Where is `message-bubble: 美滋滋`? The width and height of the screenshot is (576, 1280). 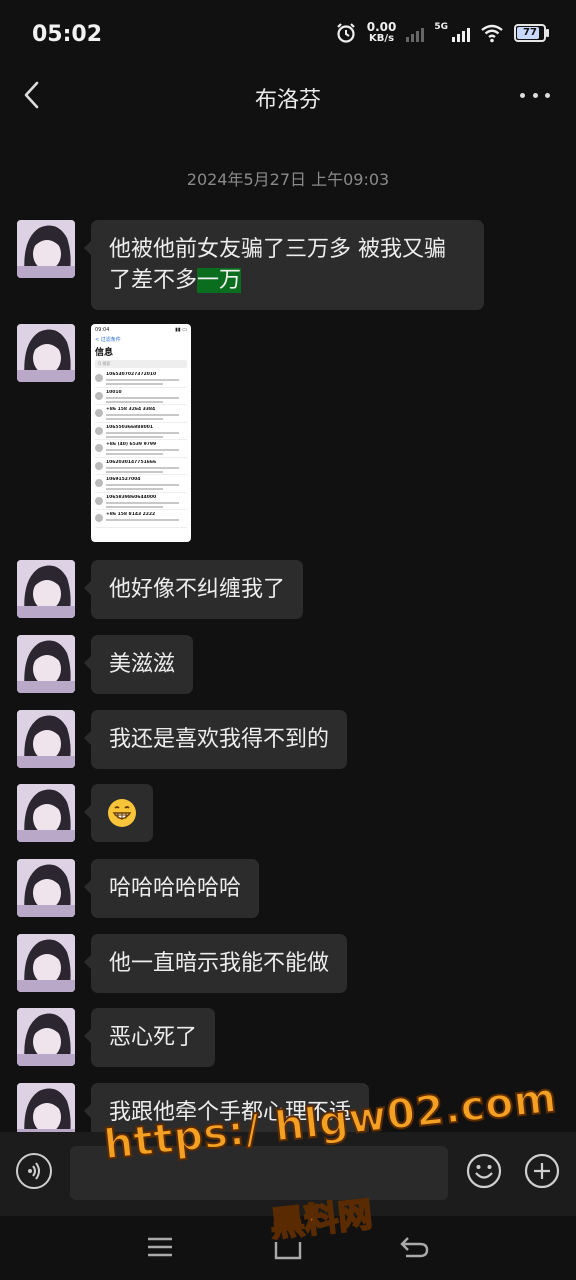 message-bubble: 美滋滋 is located at coordinates (138, 664).